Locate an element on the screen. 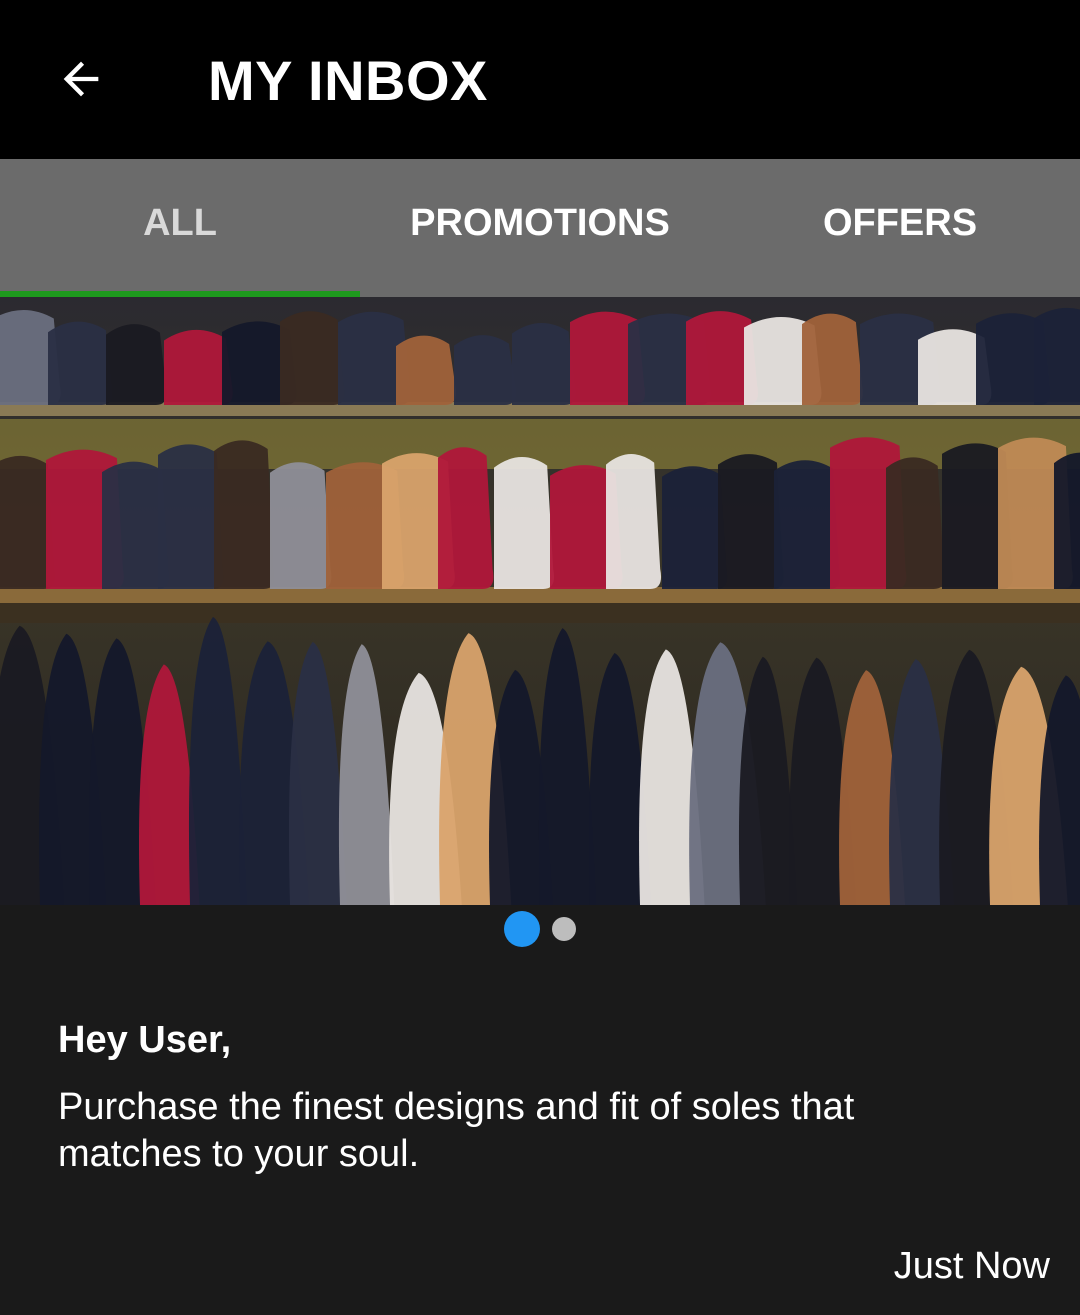  back-button is located at coordinates (81, 79).